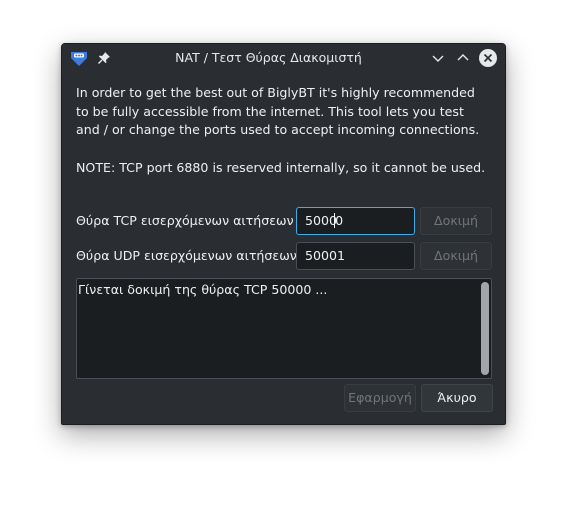  What do you see at coordinates (488, 58) in the screenshot?
I see `close-icon` at bounding box center [488, 58].